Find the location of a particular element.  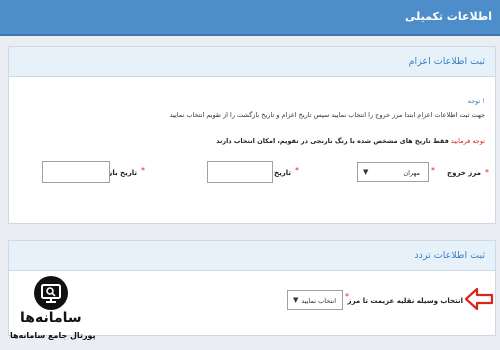

monitor-search-icon is located at coordinates (51, 293).